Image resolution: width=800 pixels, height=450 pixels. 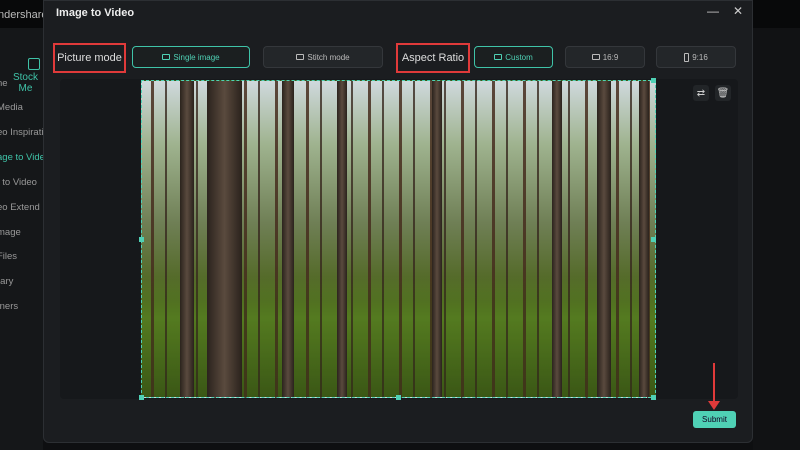 What do you see at coordinates (713, 11) in the screenshot?
I see `minimize-button: —` at bounding box center [713, 11].